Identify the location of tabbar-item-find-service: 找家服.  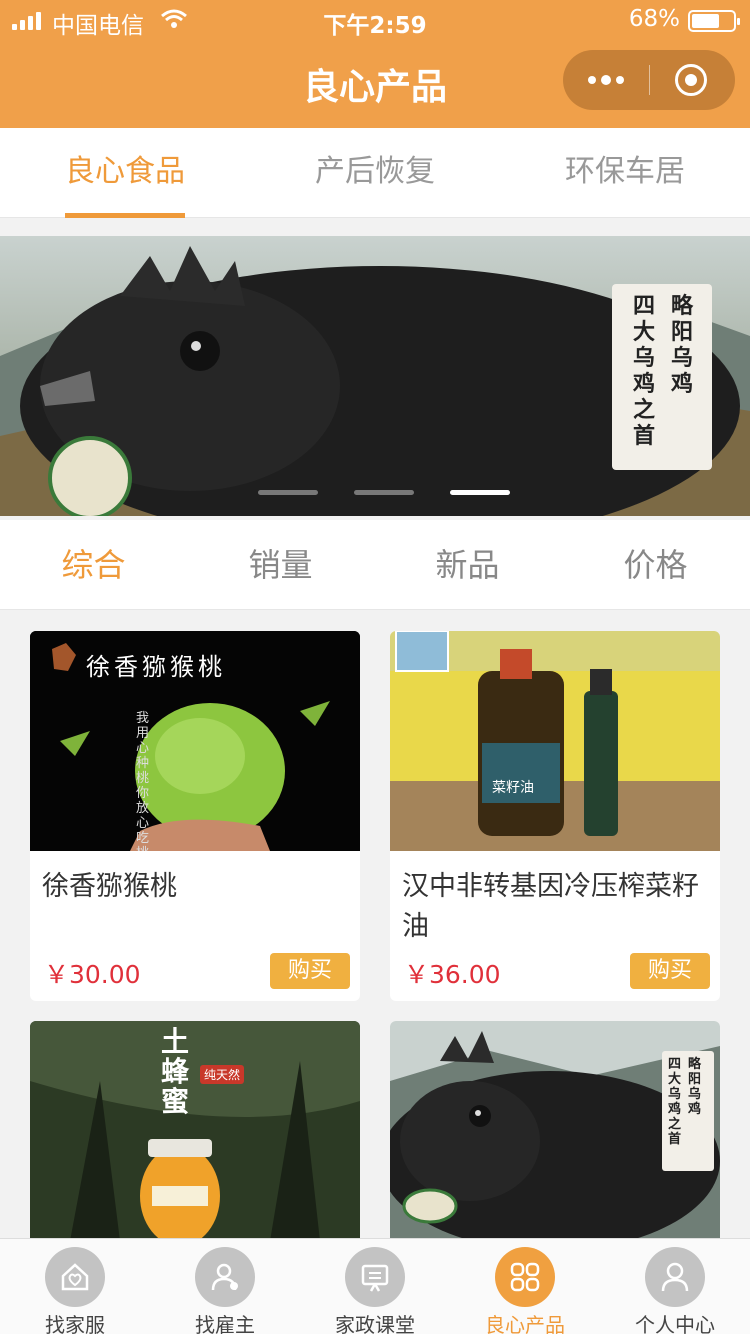
(75, 1286).